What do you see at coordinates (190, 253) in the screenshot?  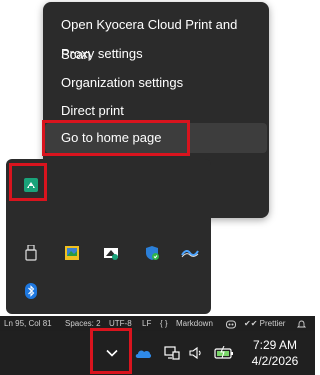 I see `wave-app-icon` at bounding box center [190, 253].